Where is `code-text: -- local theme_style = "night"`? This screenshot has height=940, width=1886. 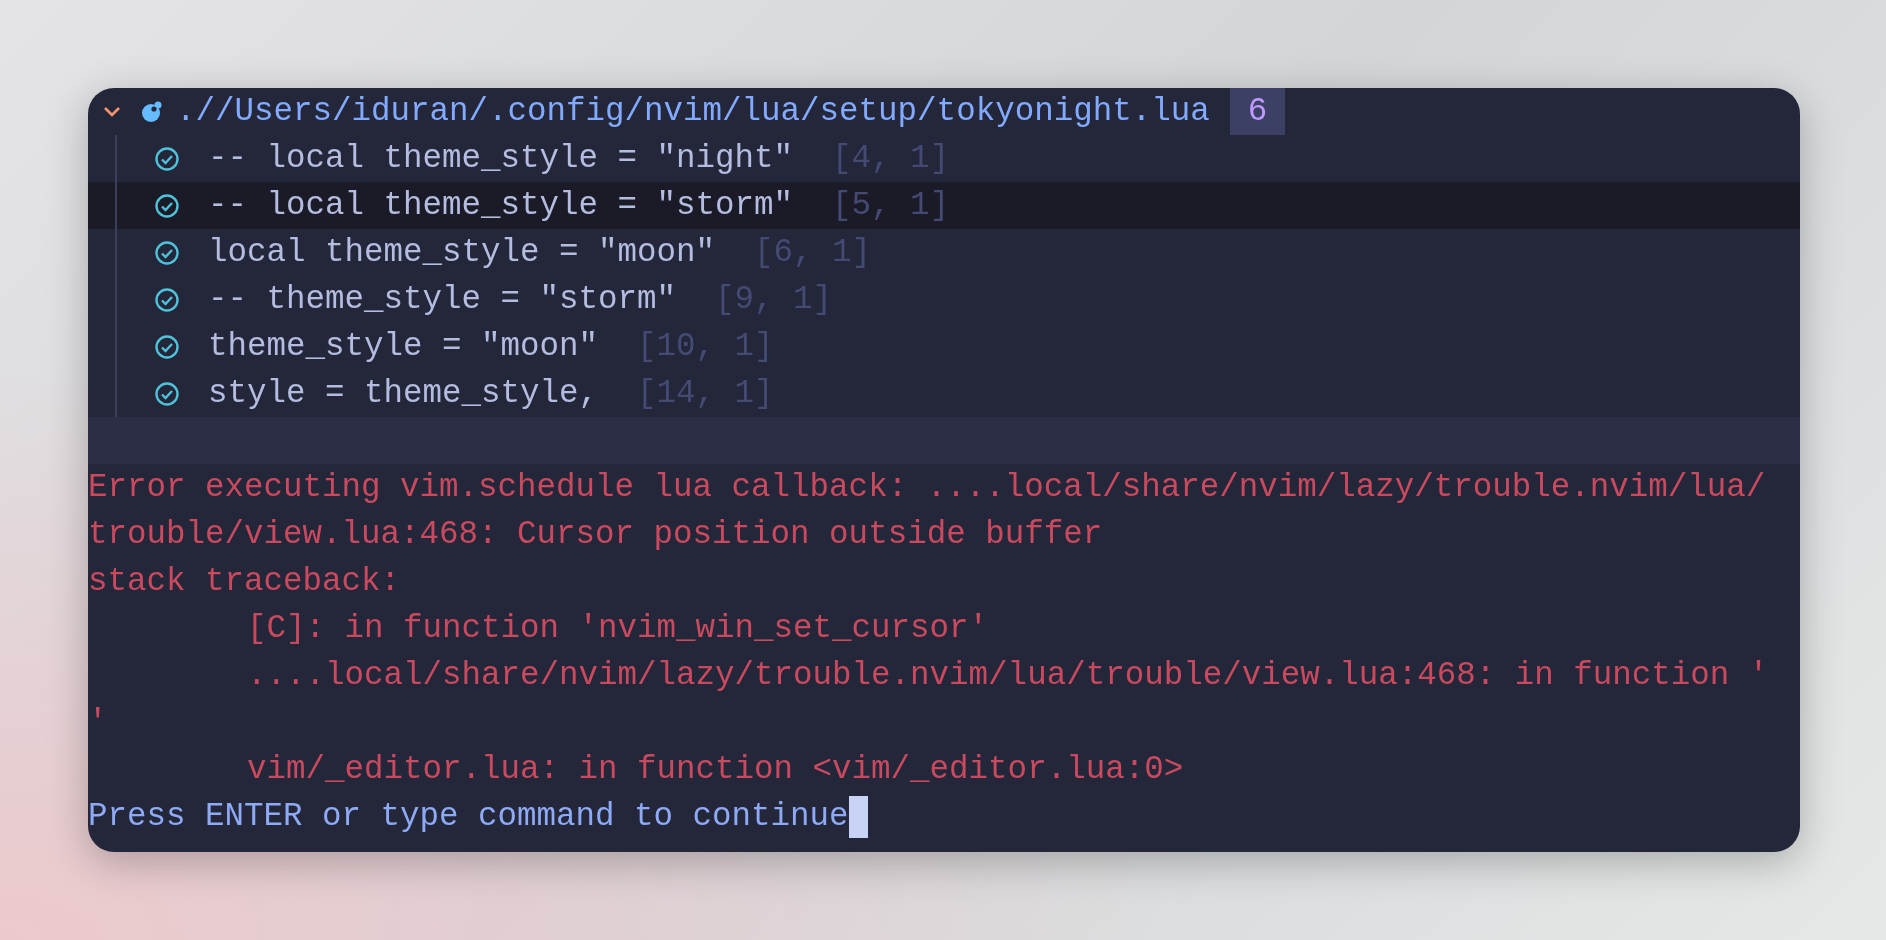 code-text: -- local theme_style = "night" is located at coordinates (501, 159).